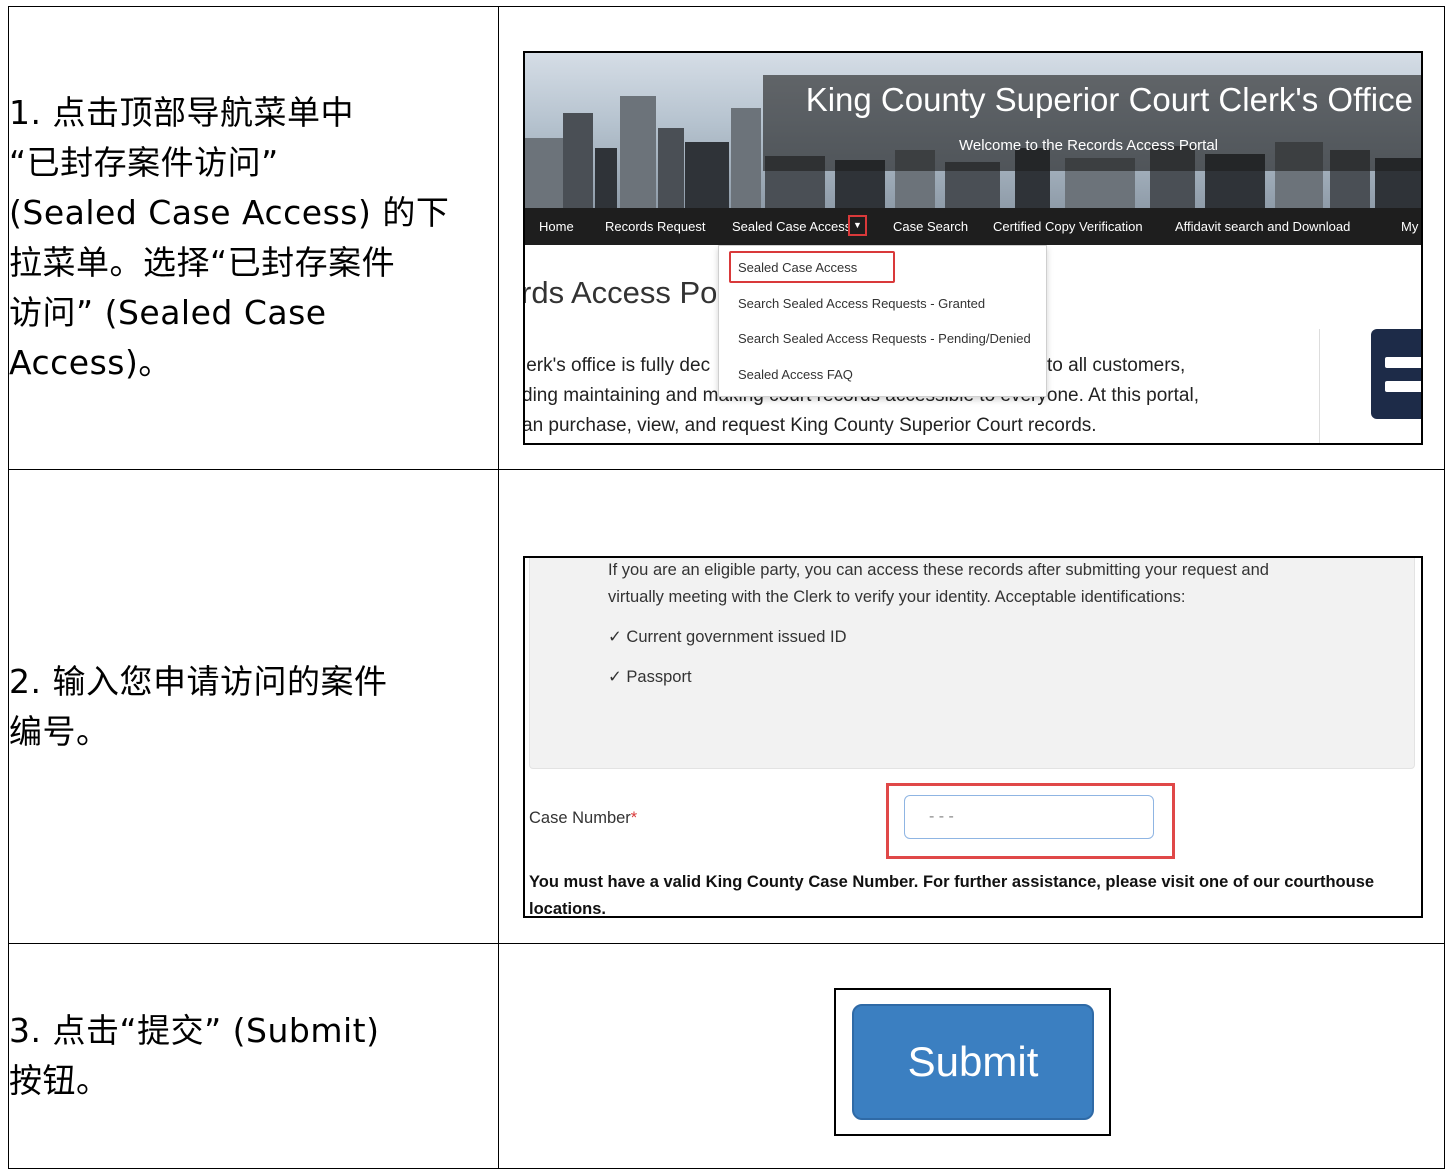 Image resolution: width=1449 pixels, height=1170 pixels. I want to click on divider, so click(1319, 386).